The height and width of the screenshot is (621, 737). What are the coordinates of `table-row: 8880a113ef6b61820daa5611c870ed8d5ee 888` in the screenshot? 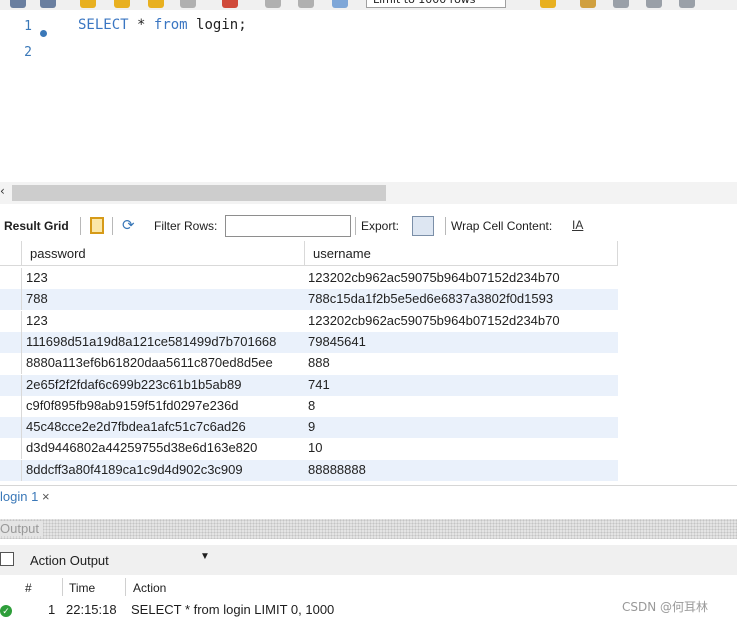 It's located at (309, 364).